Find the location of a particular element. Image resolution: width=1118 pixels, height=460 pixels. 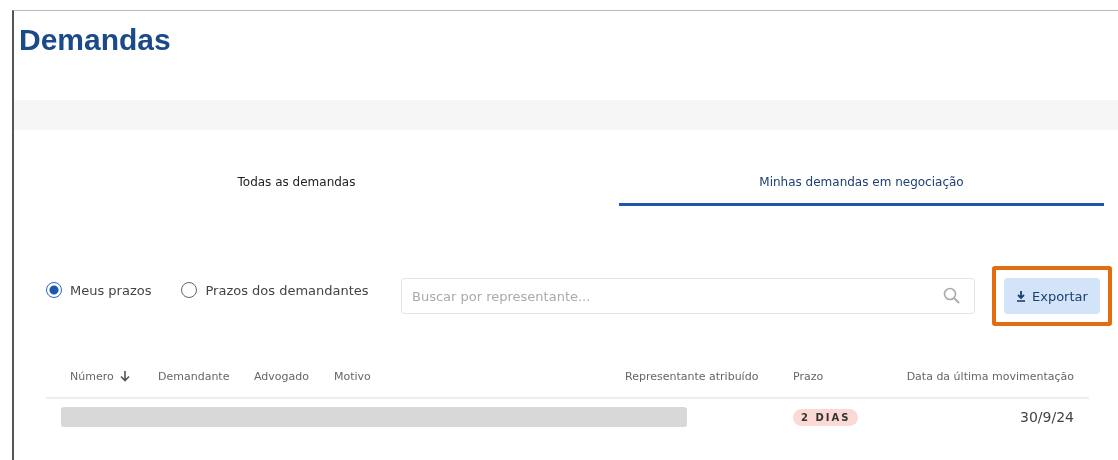

column-header: Data da última movimentação is located at coordinates (994, 376).